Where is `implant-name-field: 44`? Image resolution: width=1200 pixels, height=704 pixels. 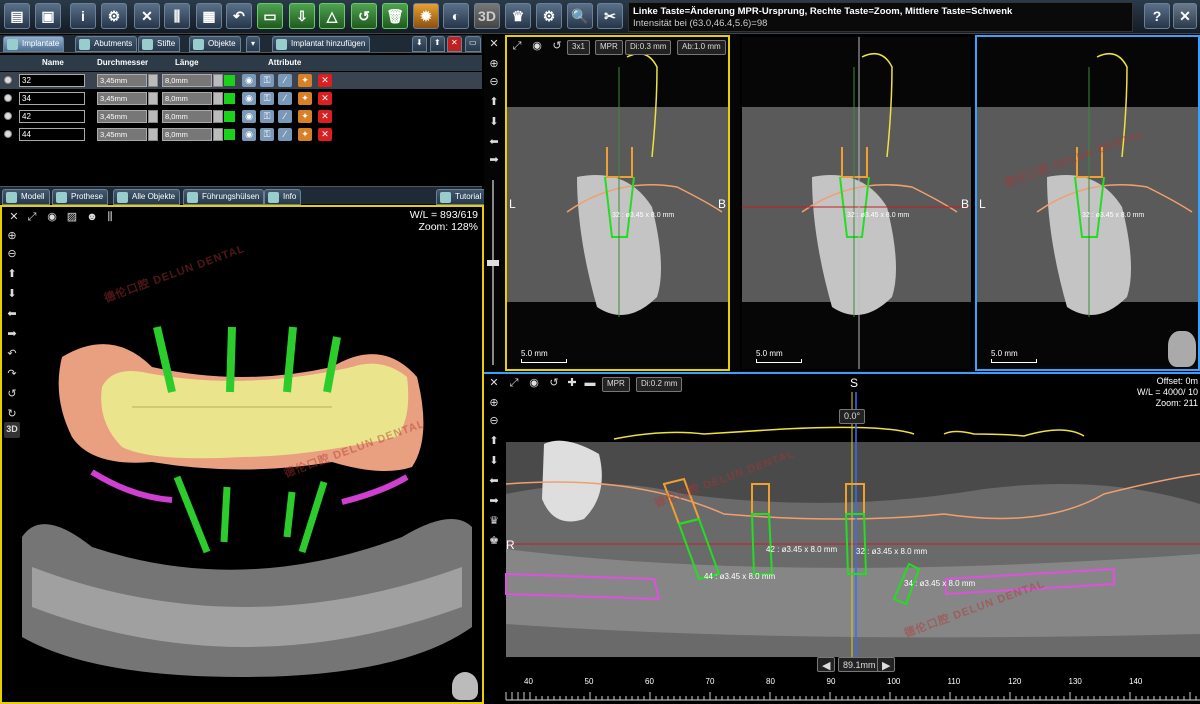
implant-name-field: 44 is located at coordinates (52, 134).